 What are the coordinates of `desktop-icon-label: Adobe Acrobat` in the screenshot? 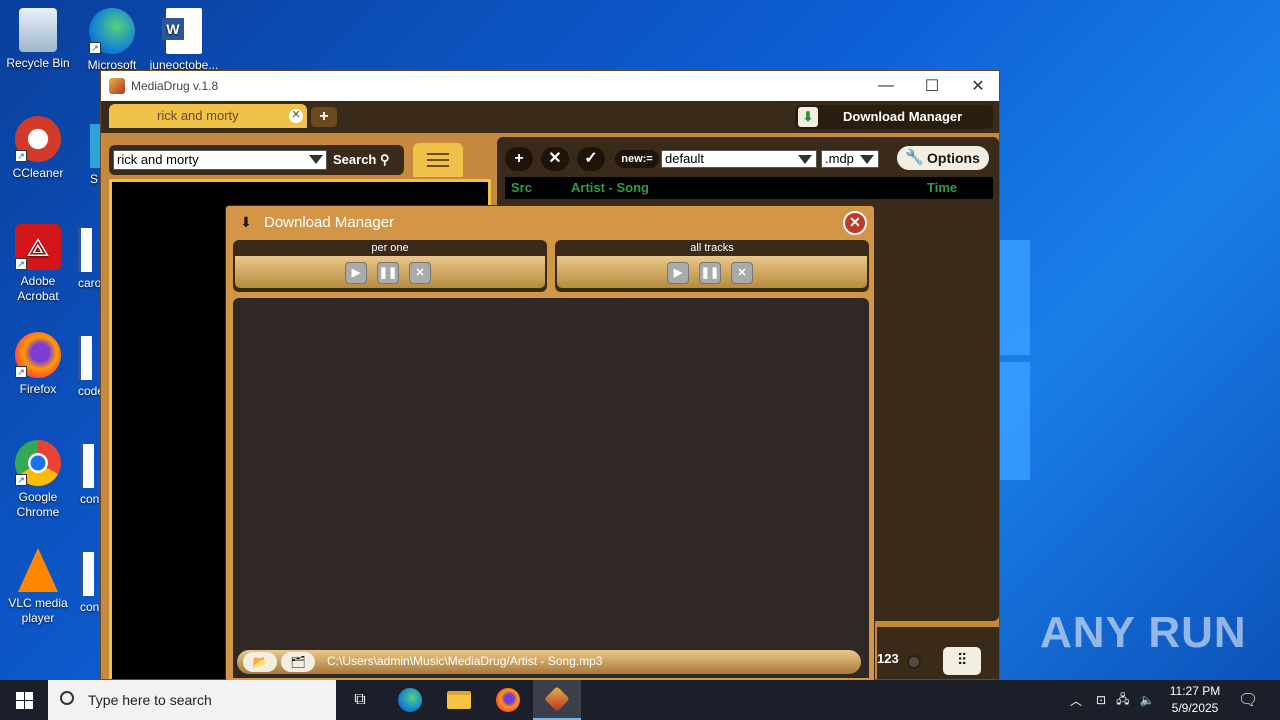 It's located at (38, 288).